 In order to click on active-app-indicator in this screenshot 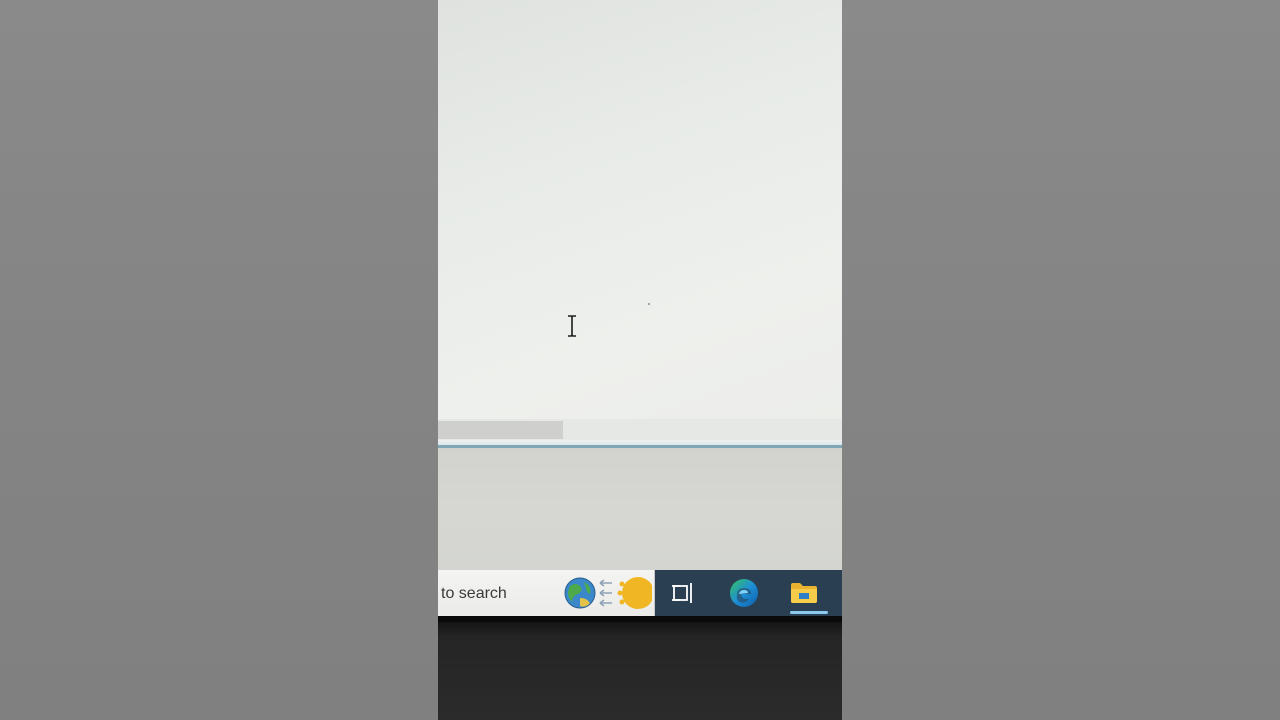, I will do `click(809, 612)`.